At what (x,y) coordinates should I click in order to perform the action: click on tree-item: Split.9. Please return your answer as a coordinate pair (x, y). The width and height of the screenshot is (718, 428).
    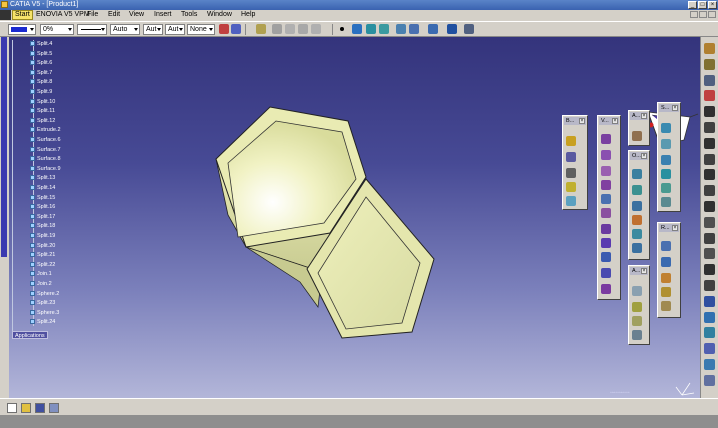
    Looking at the image, I should click on (41, 92).